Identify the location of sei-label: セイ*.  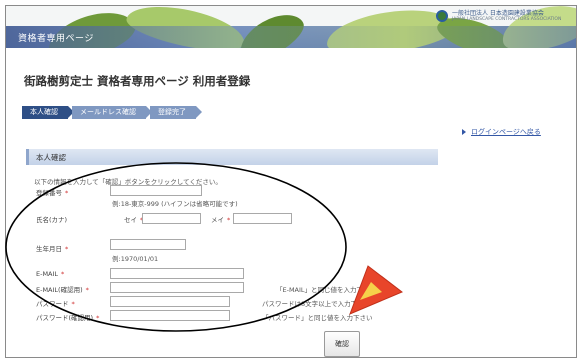
(133, 219).